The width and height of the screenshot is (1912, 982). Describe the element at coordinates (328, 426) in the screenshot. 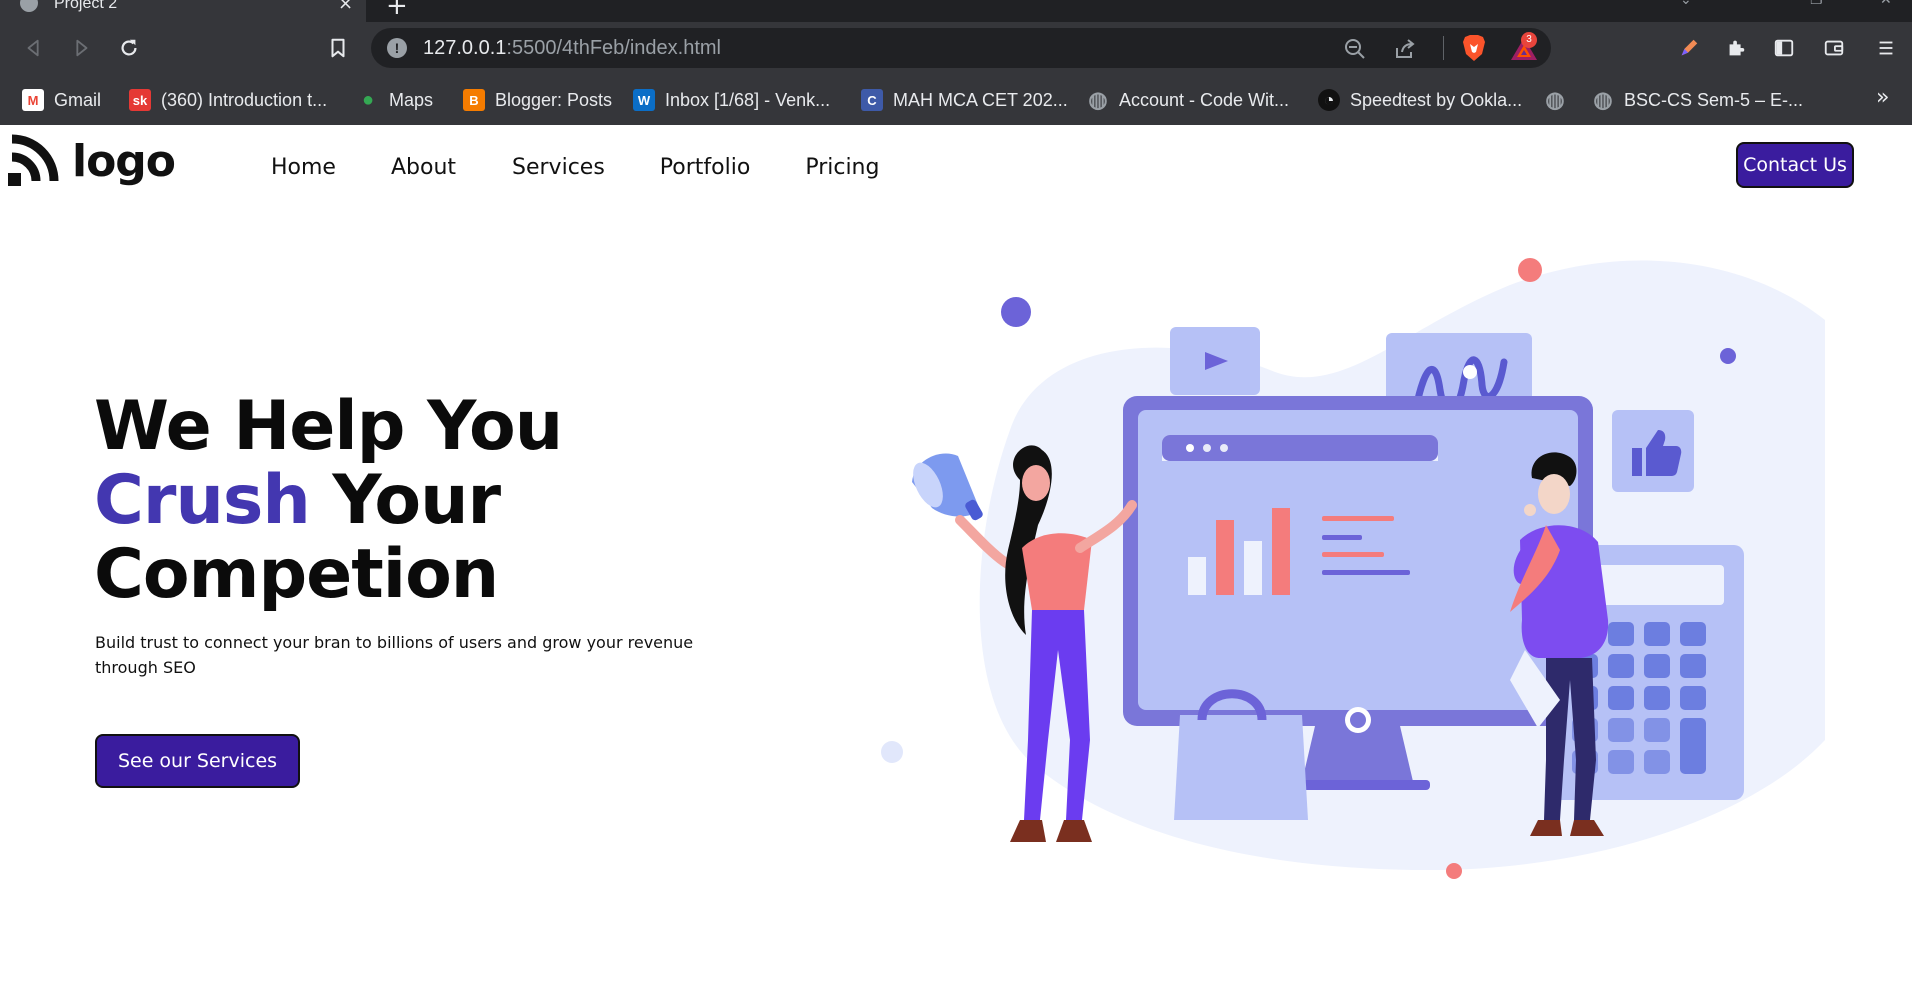

I see `hero-title-line1: We Help You` at that location.